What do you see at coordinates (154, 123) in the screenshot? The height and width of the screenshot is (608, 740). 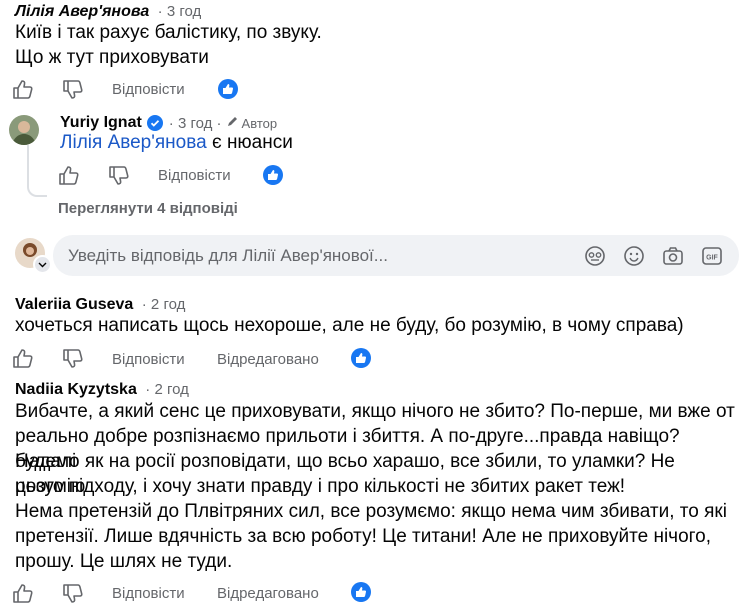 I see `verified-badge-icon` at bounding box center [154, 123].